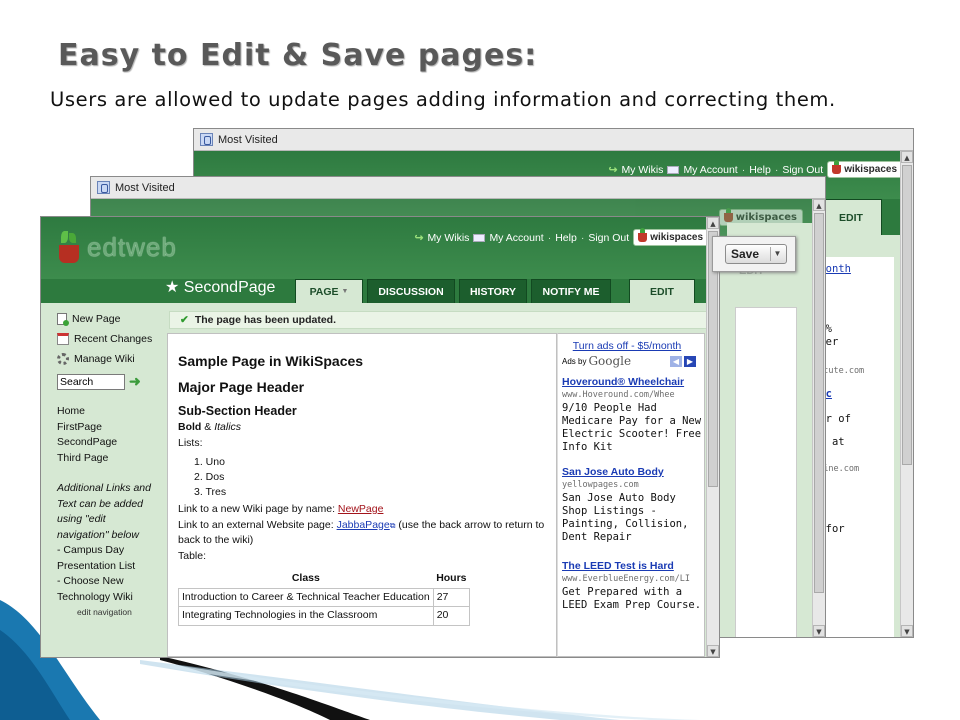  I want to click on newpage-link: NewPage, so click(361, 509).